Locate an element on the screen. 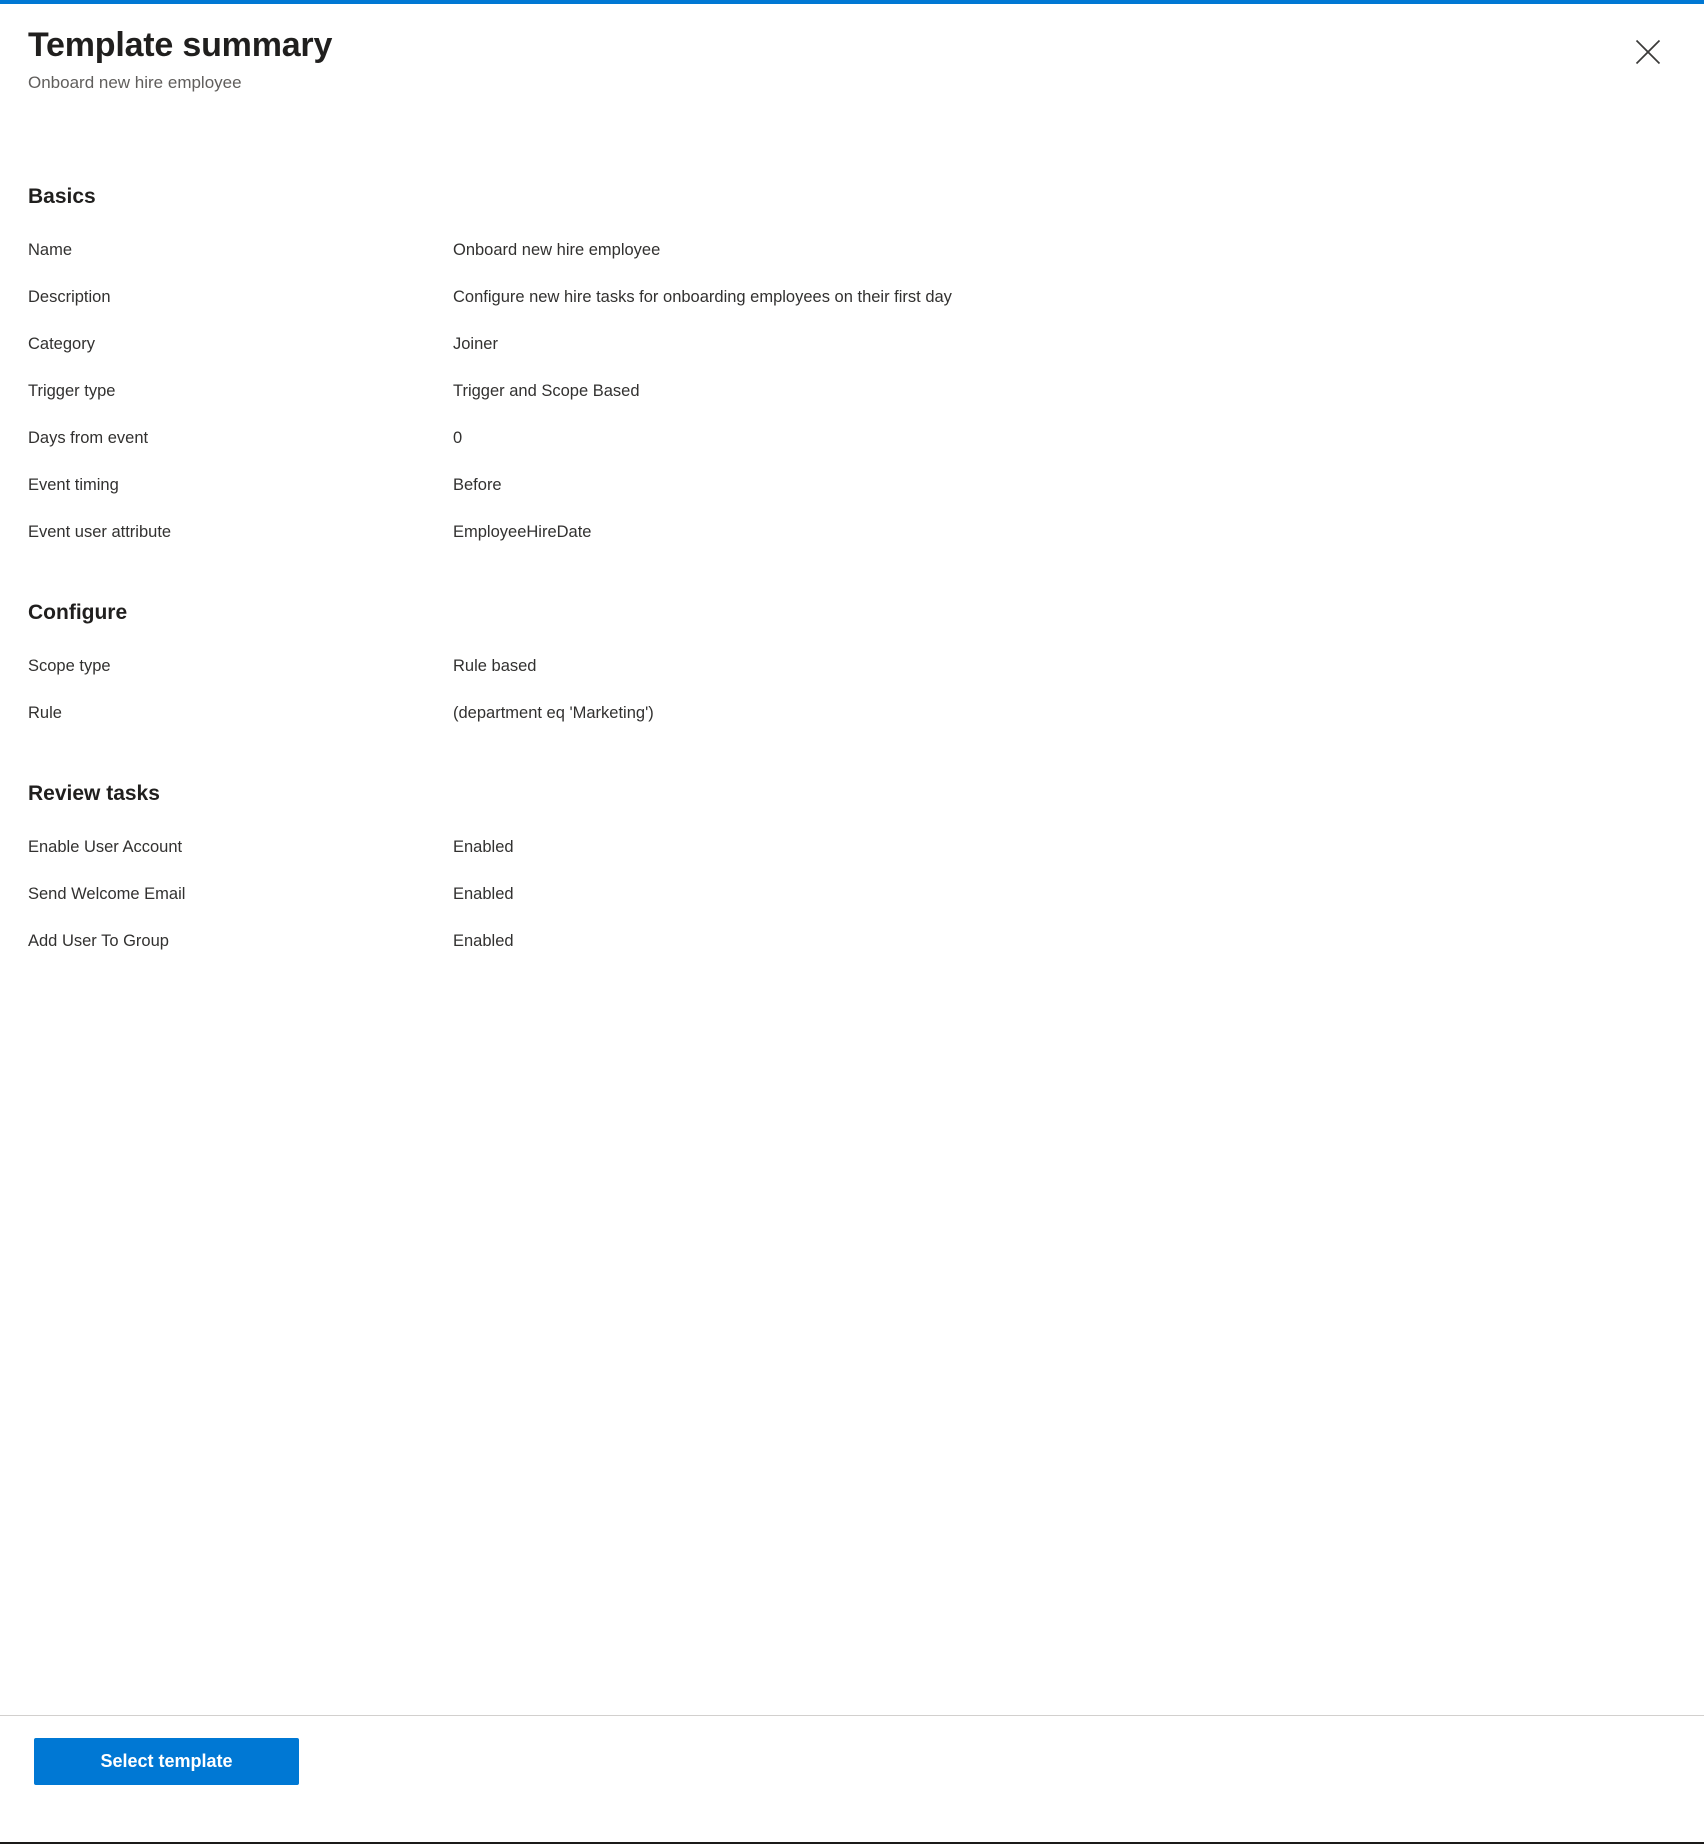  summary-row: Send Welcome Email Enabled is located at coordinates (852, 894).